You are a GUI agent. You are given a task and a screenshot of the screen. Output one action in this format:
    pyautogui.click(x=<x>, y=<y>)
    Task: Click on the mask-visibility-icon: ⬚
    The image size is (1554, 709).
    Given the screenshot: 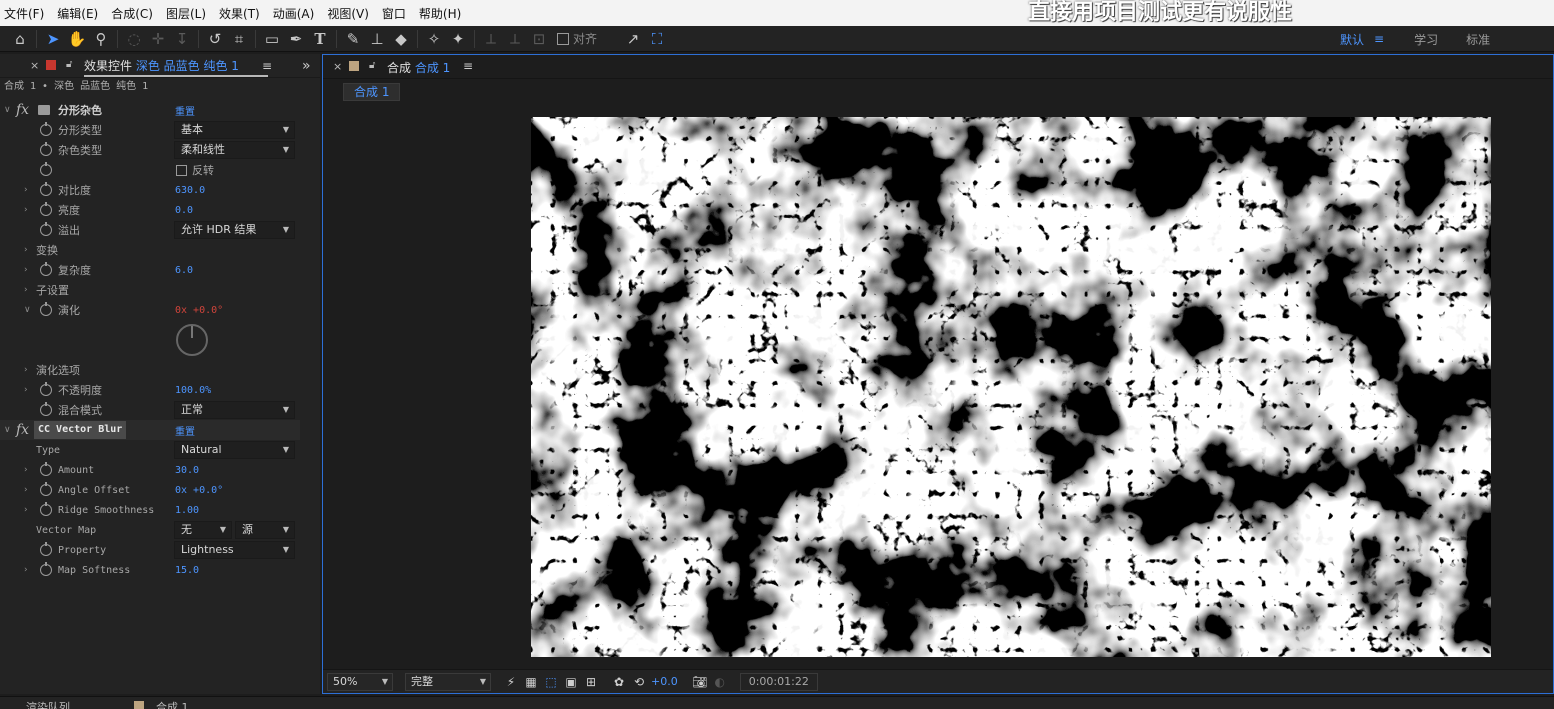 What is the action you would take?
    pyautogui.click(x=551, y=682)
    